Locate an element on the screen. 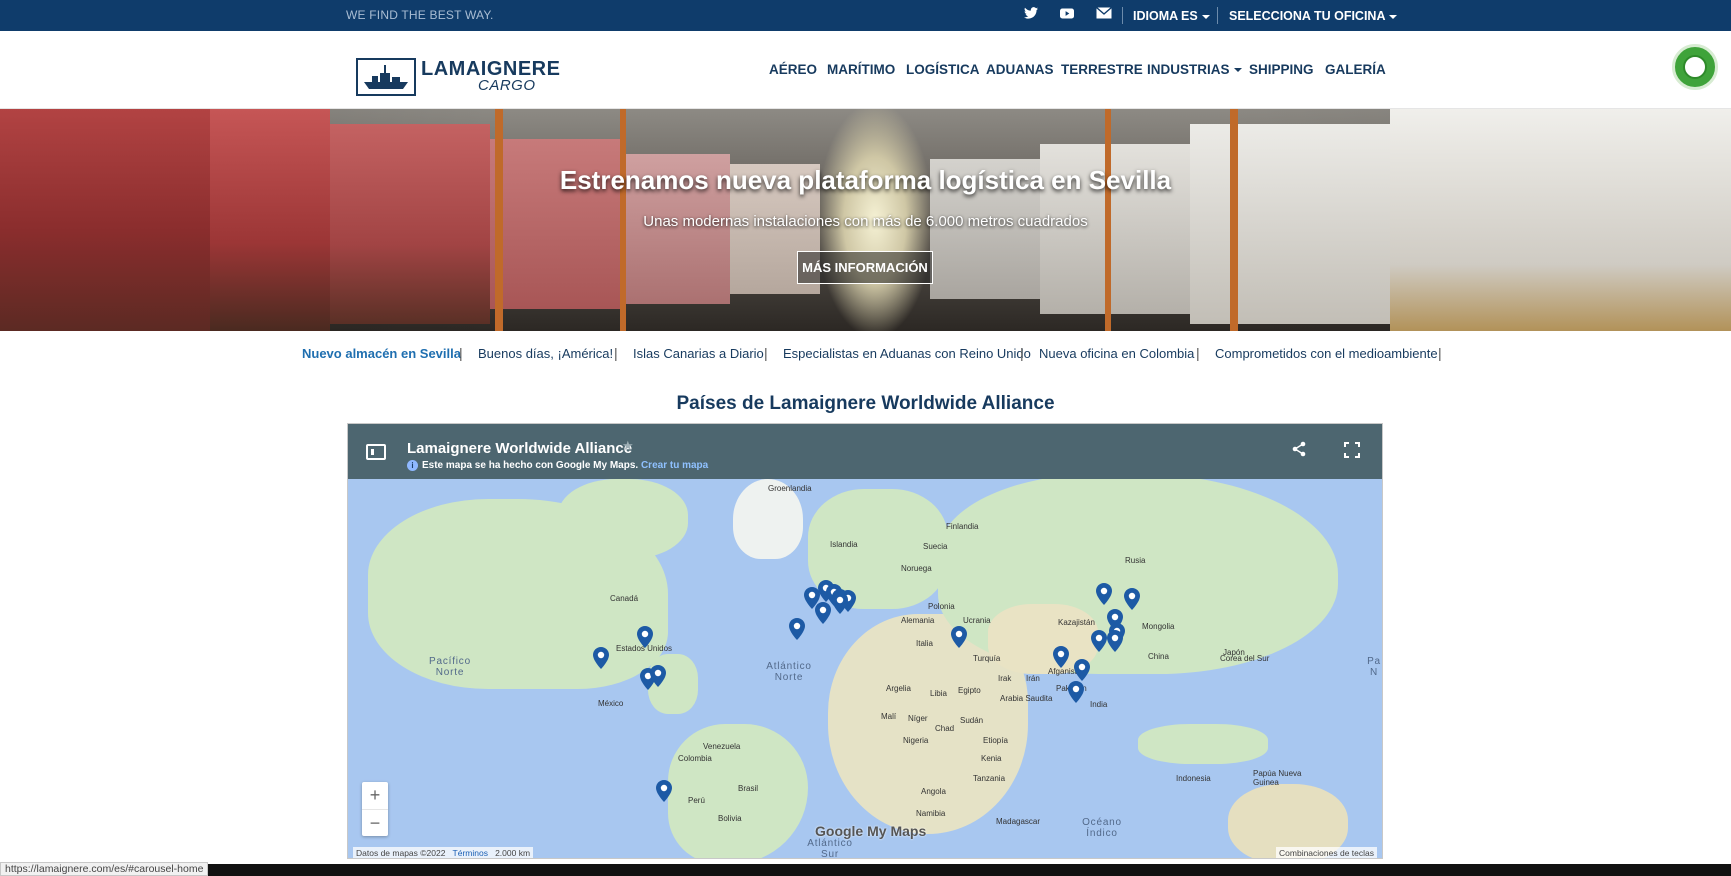 The width and height of the screenshot is (1731, 876). logo-ship-icon is located at coordinates (386, 77).